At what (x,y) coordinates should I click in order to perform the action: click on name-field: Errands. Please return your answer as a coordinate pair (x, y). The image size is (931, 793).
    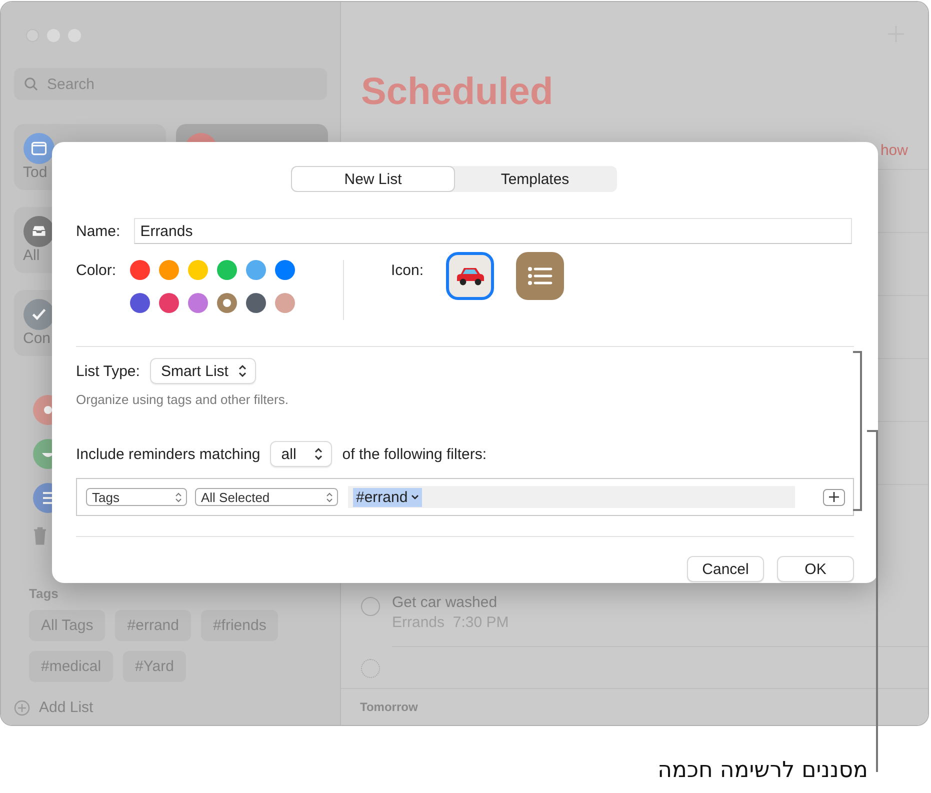
    Looking at the image, I should click on (493, 231).